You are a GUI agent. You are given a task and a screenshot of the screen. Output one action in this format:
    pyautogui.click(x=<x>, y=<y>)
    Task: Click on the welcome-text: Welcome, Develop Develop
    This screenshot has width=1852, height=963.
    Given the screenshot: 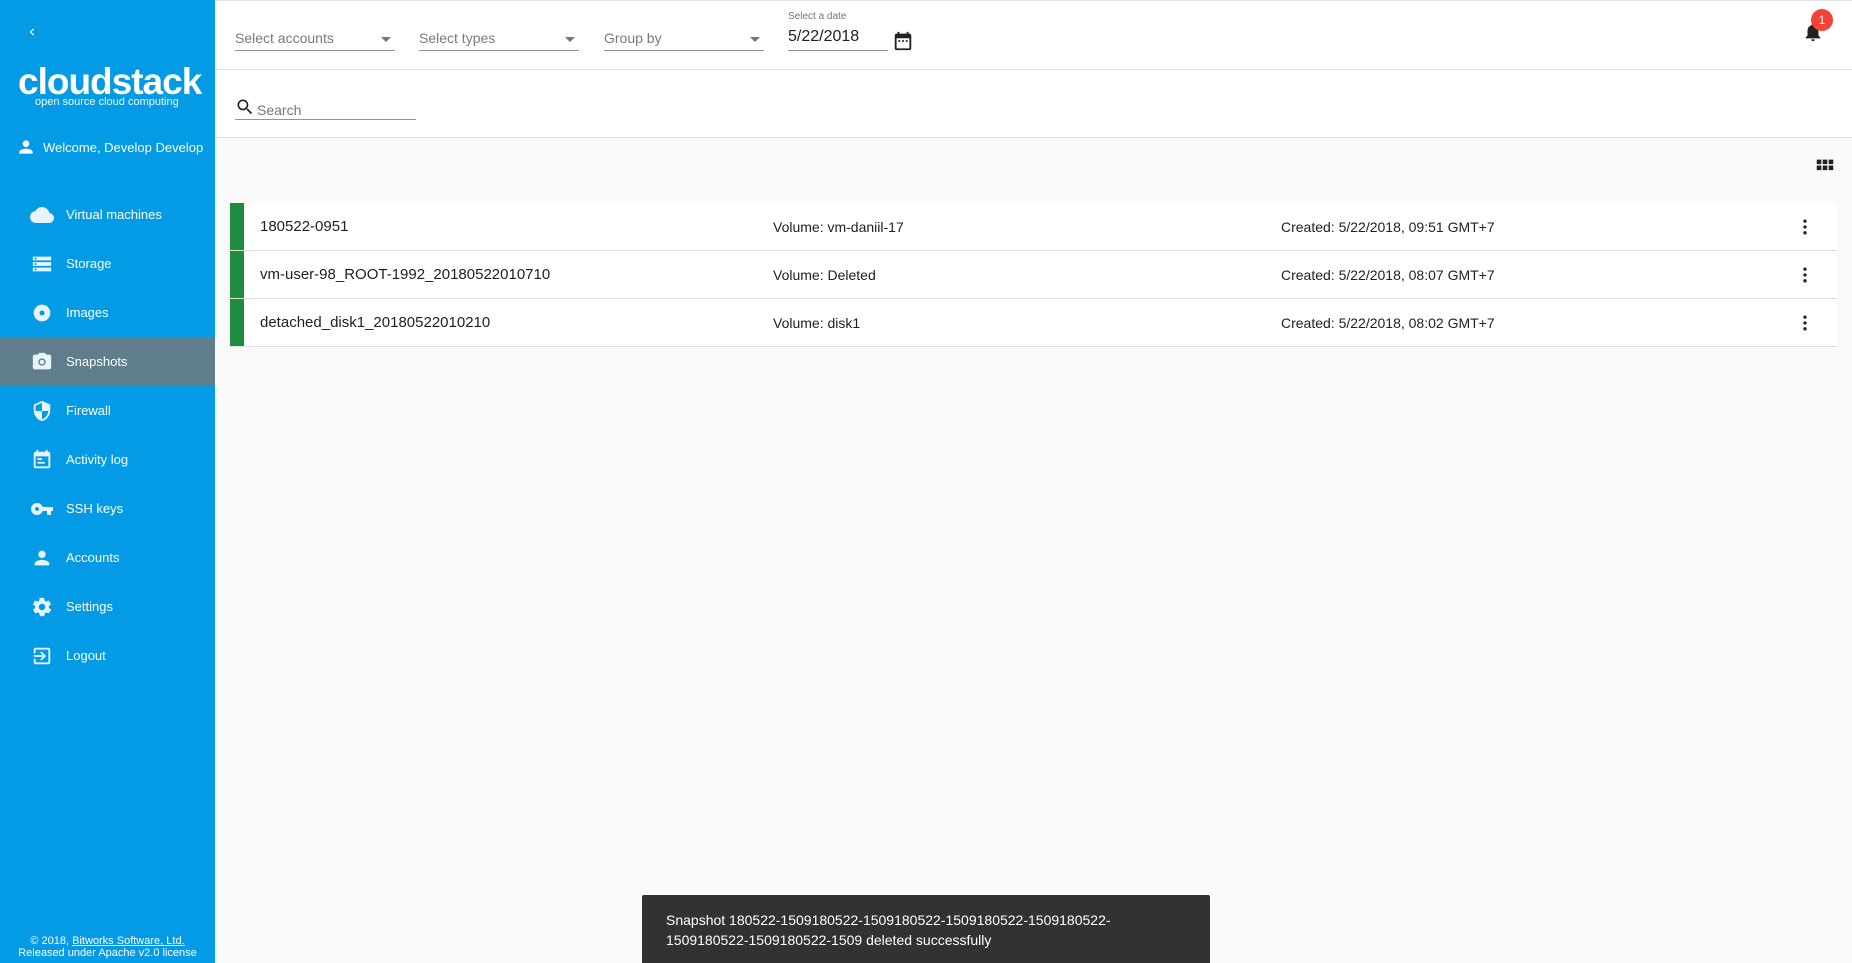 What is the action you would take?
    pyautogui.click(x=123, y=147)
    